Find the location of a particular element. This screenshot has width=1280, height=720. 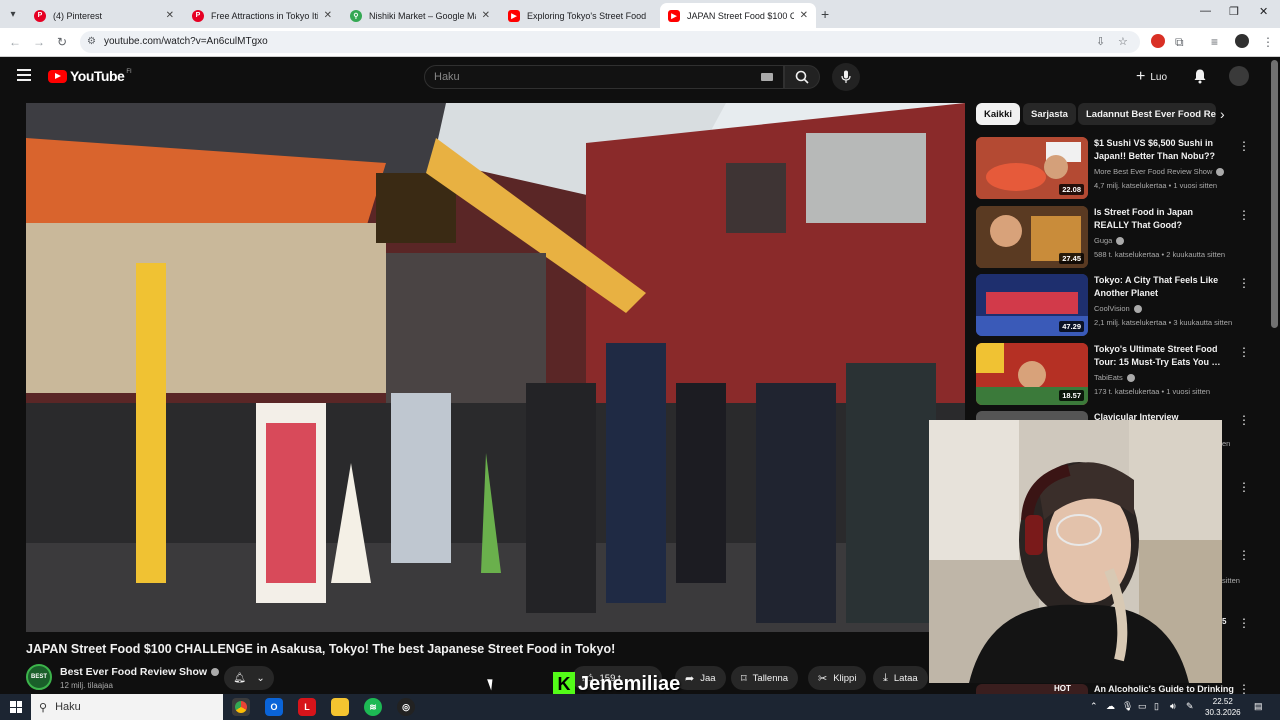

account-avatar is located at coordinates (1239, 76).